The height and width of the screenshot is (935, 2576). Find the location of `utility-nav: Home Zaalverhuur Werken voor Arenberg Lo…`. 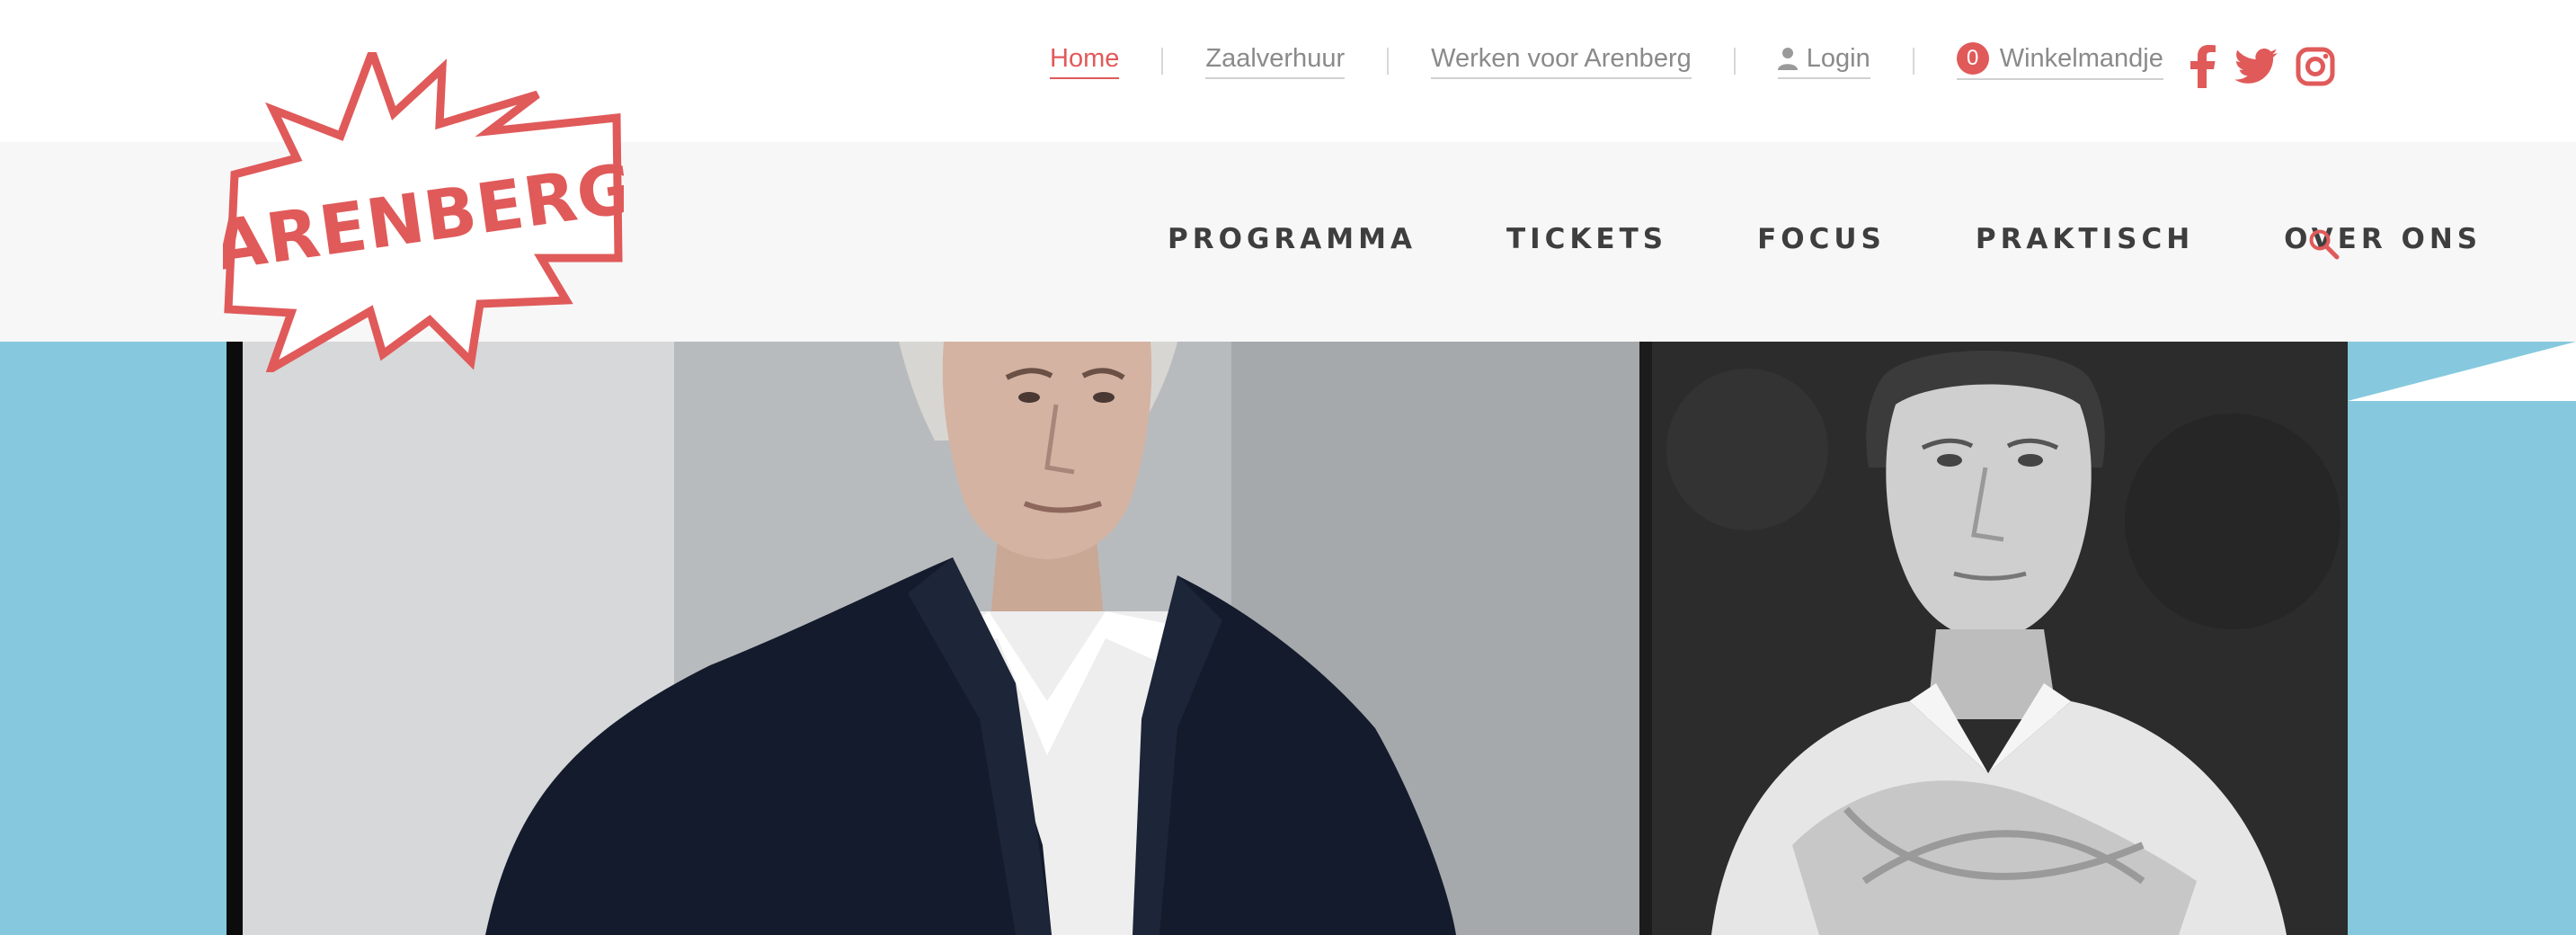

utility-nav: Home Zaalverhuur Werken voor Arenberg Lo… is located at coordinates (1606, 61).